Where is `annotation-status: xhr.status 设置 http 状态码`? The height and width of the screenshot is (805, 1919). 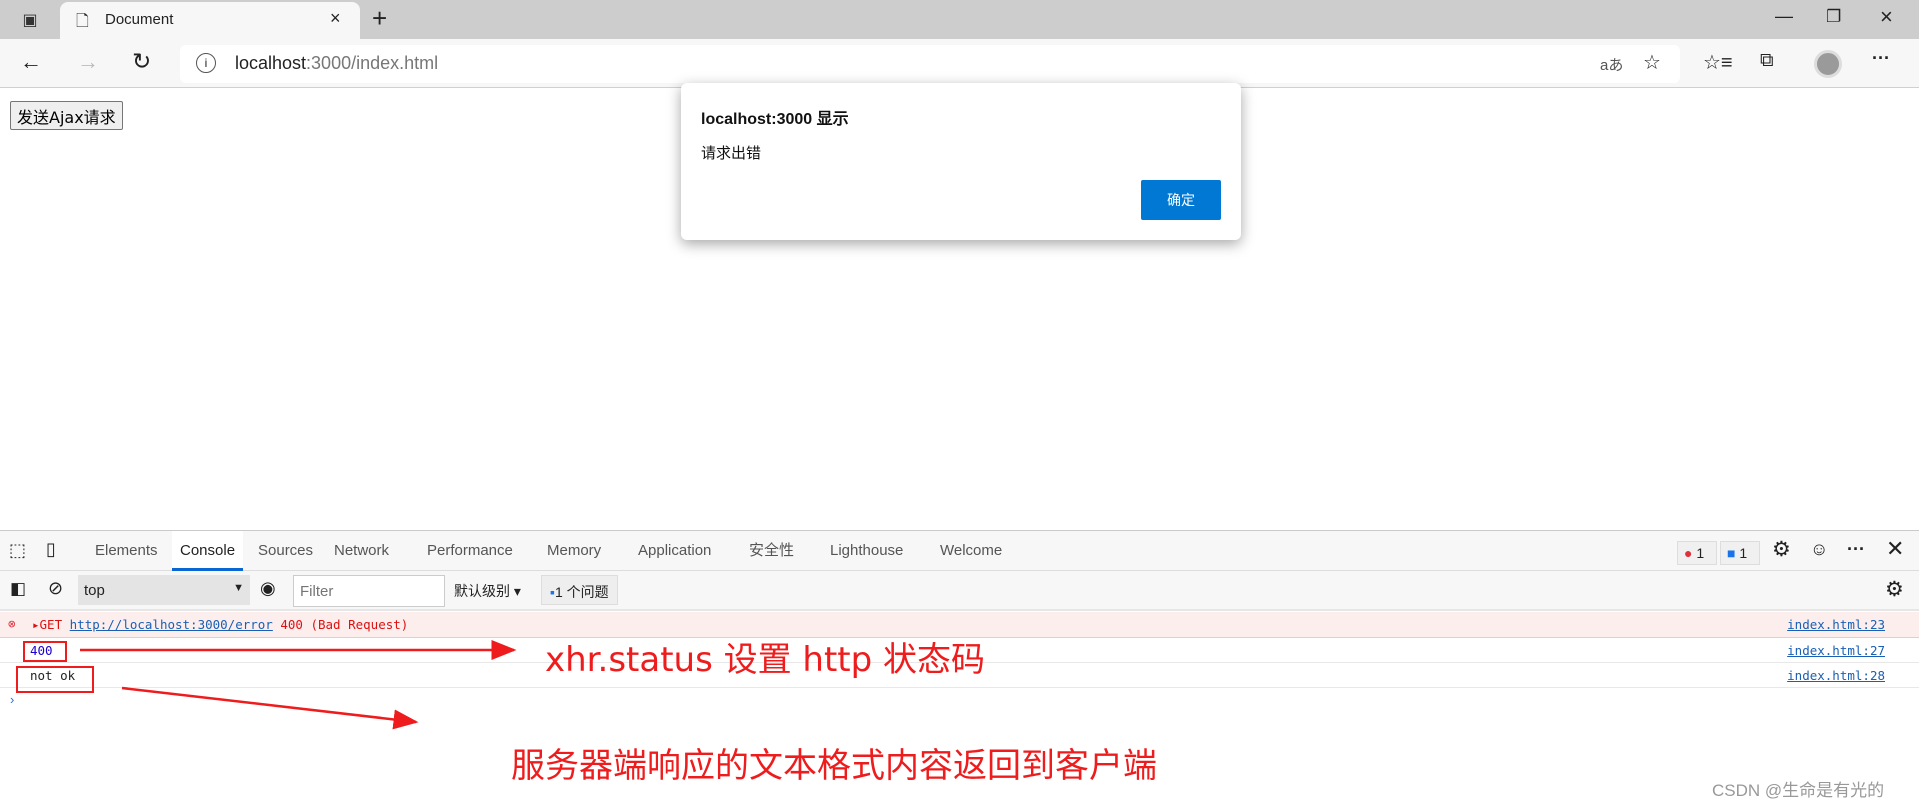
annotation-status: xhr.status 设置 http 状态码 is located at coordinates (765, 660).